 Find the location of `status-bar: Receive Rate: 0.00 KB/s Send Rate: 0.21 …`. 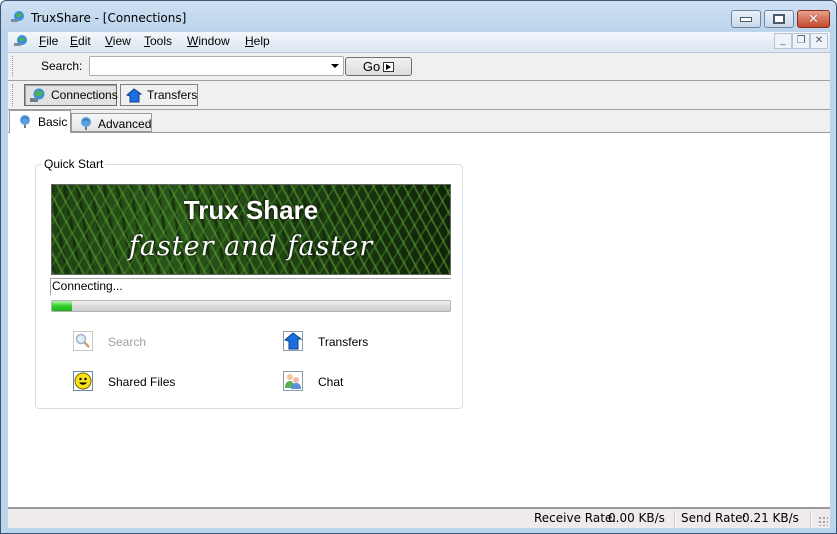

status-bar: Receive Rate: 0.00 KB/s Send Rate: 0.21 … is located at coordinates (419, 517).